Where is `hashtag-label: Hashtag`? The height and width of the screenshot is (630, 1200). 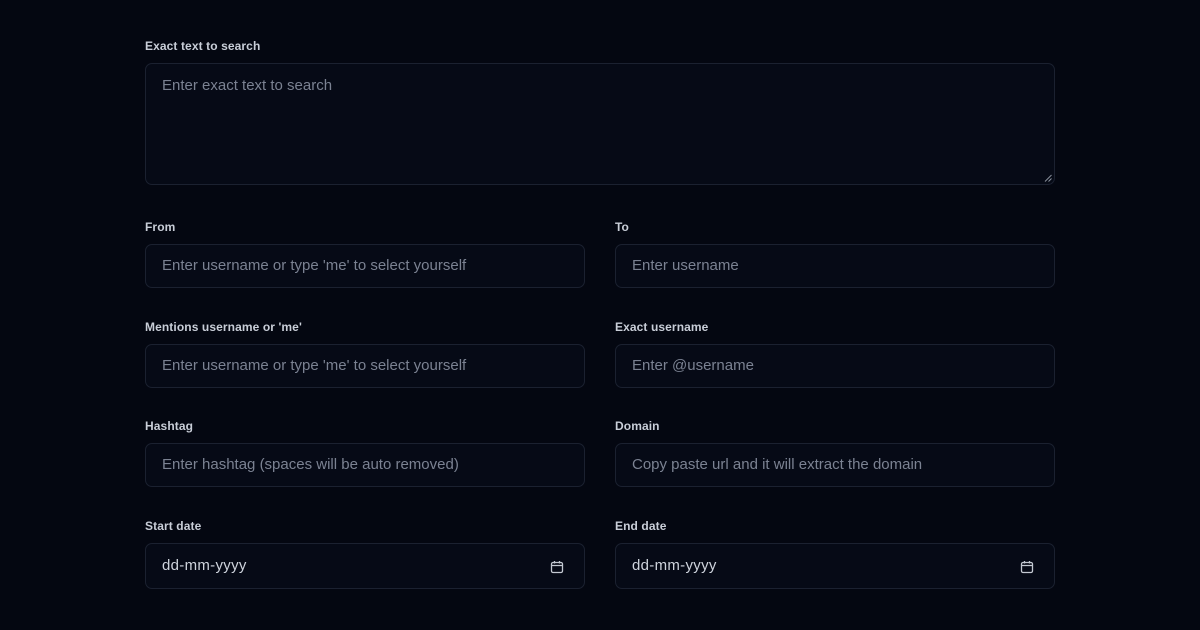
hashtag-label: Hashtag is located at coordinates (169, 426).